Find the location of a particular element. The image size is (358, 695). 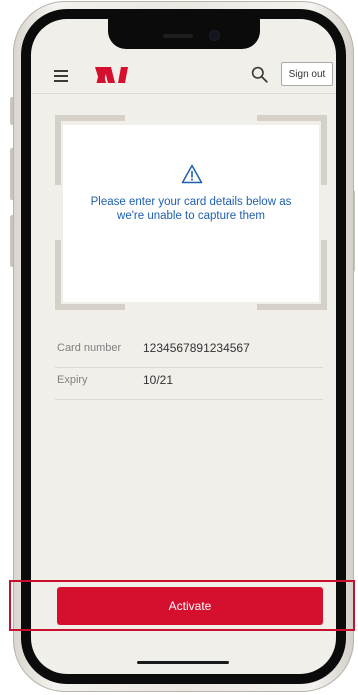

expiry-value: 10/21 is located at coordinates (158, 380).